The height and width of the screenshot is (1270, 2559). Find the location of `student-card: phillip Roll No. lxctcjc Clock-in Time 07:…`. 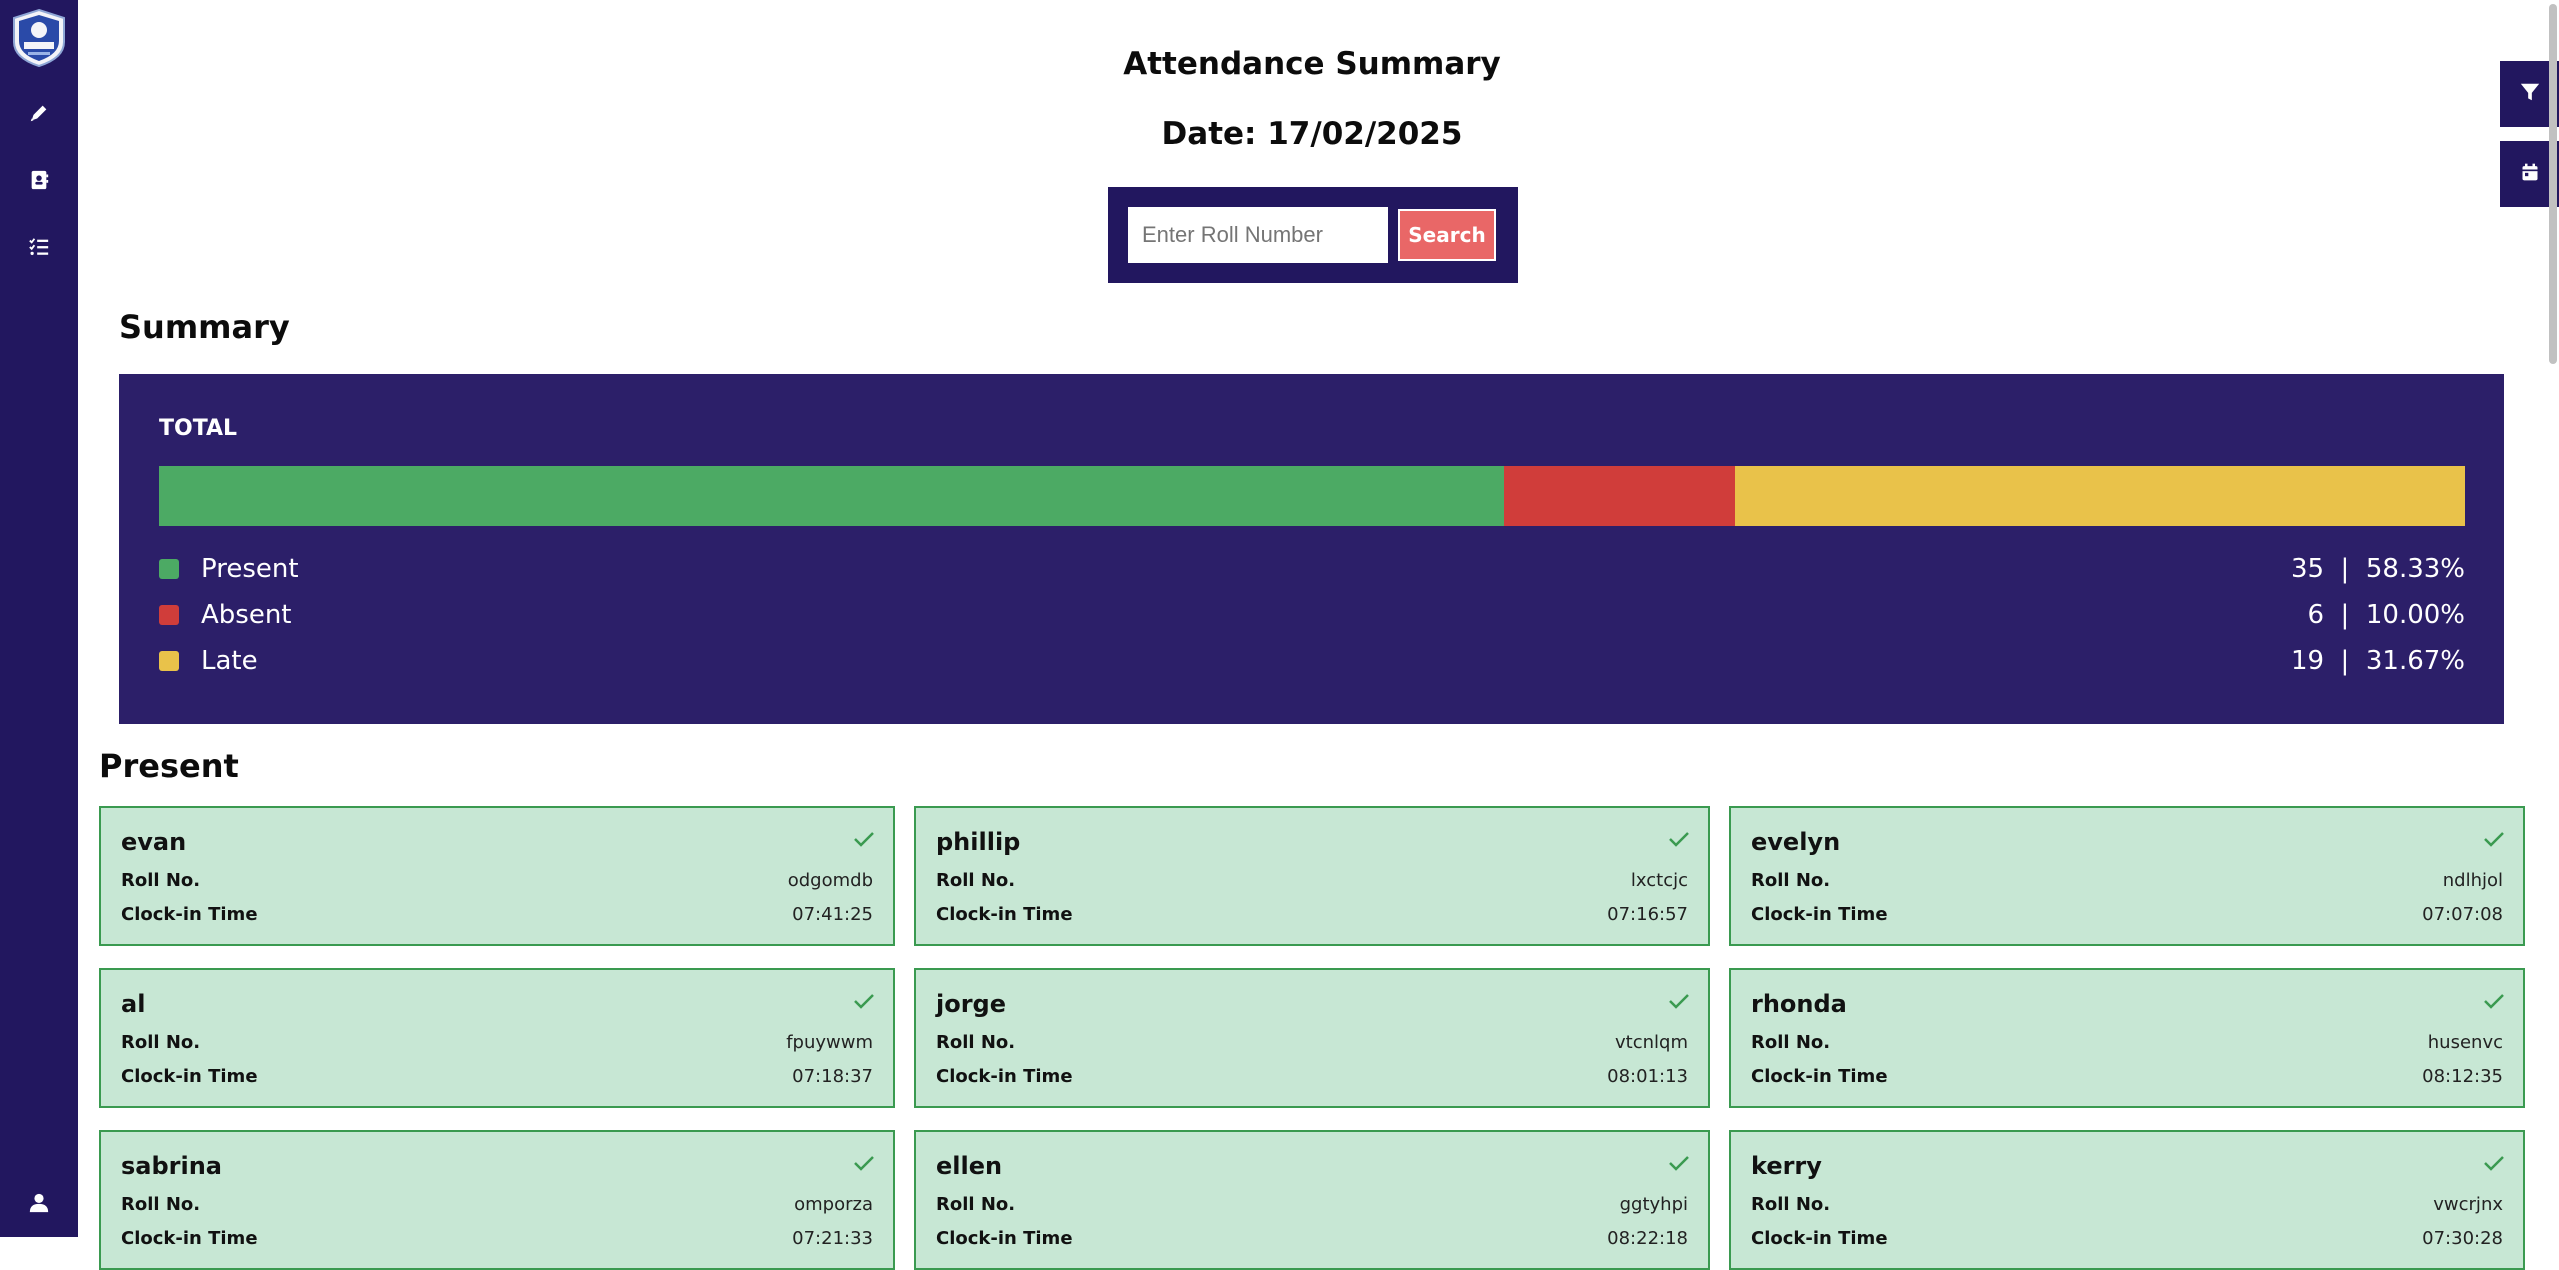

student-card: phillip Roll No. lxctcjc Clock-in Time 07:… is located at coordinates (1312, 876).